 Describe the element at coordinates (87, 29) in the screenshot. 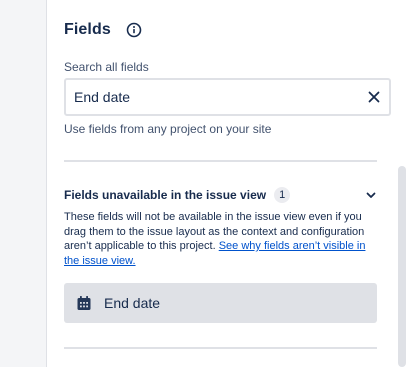

I see `panel-title: Fields` at that location.